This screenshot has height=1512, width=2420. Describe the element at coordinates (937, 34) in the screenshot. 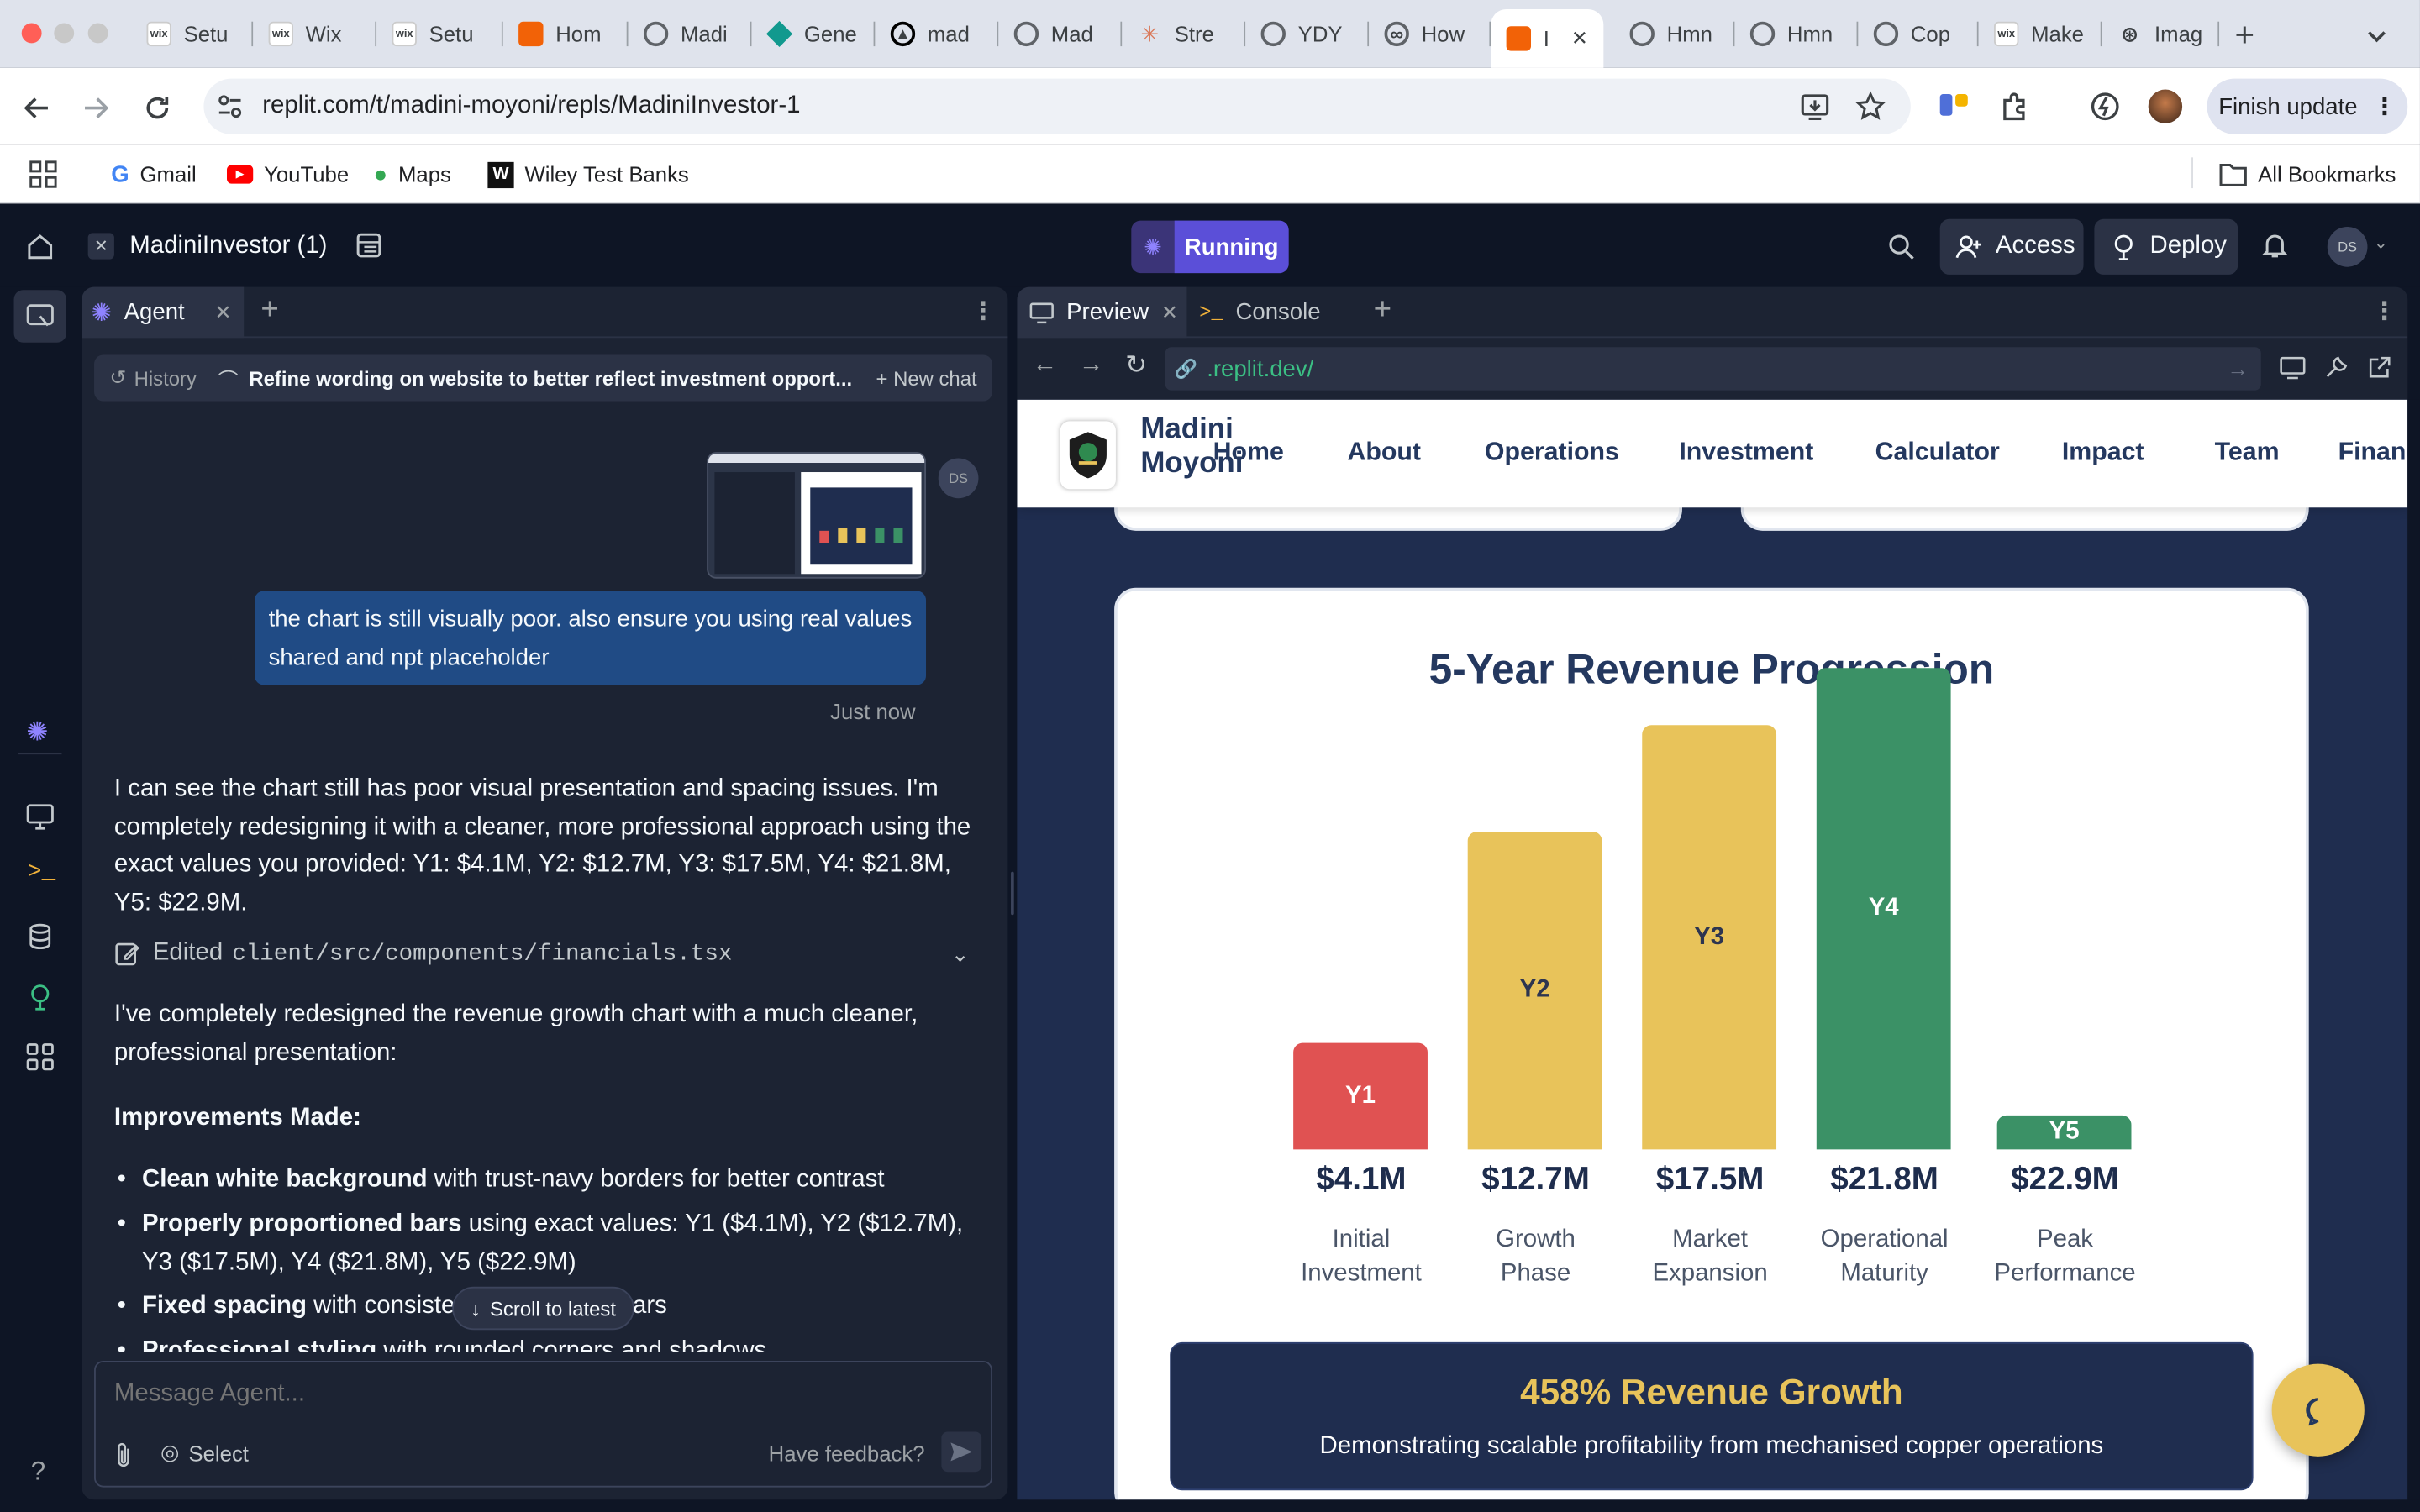

I see `browser-tab: ▲ mad` at that location.